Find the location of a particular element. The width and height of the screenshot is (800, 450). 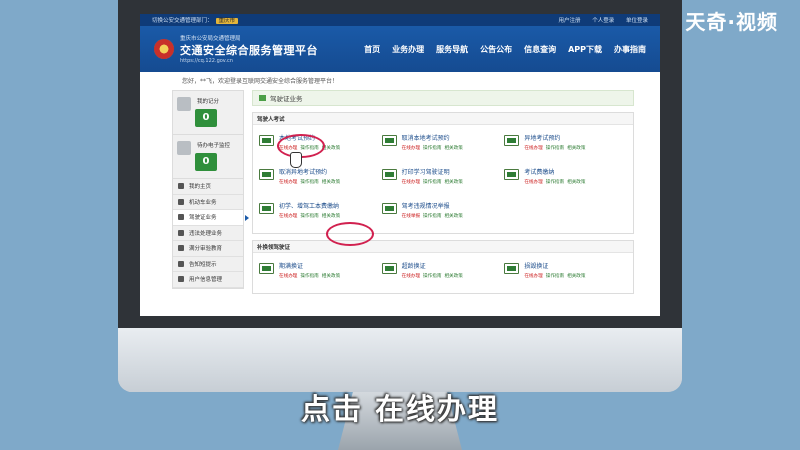

sidebar-item-label: 用户信息管理 is located at coordinates (206, 280).